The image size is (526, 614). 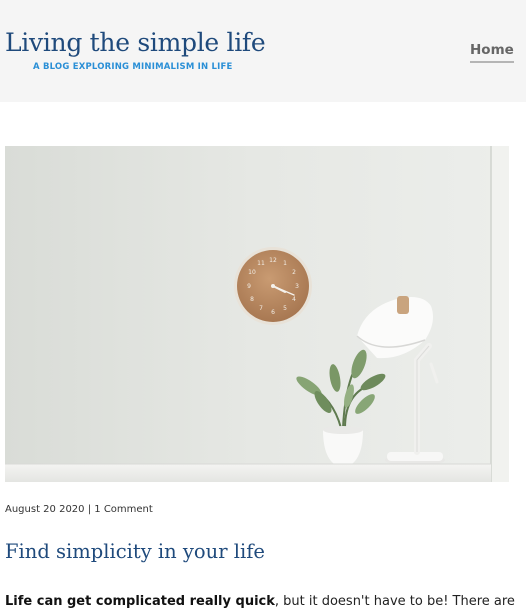 What do you see at coordinates (123, 509) in the screenshot?
I see `comments-link: 1 Comment` at bounding box center [123, 509].